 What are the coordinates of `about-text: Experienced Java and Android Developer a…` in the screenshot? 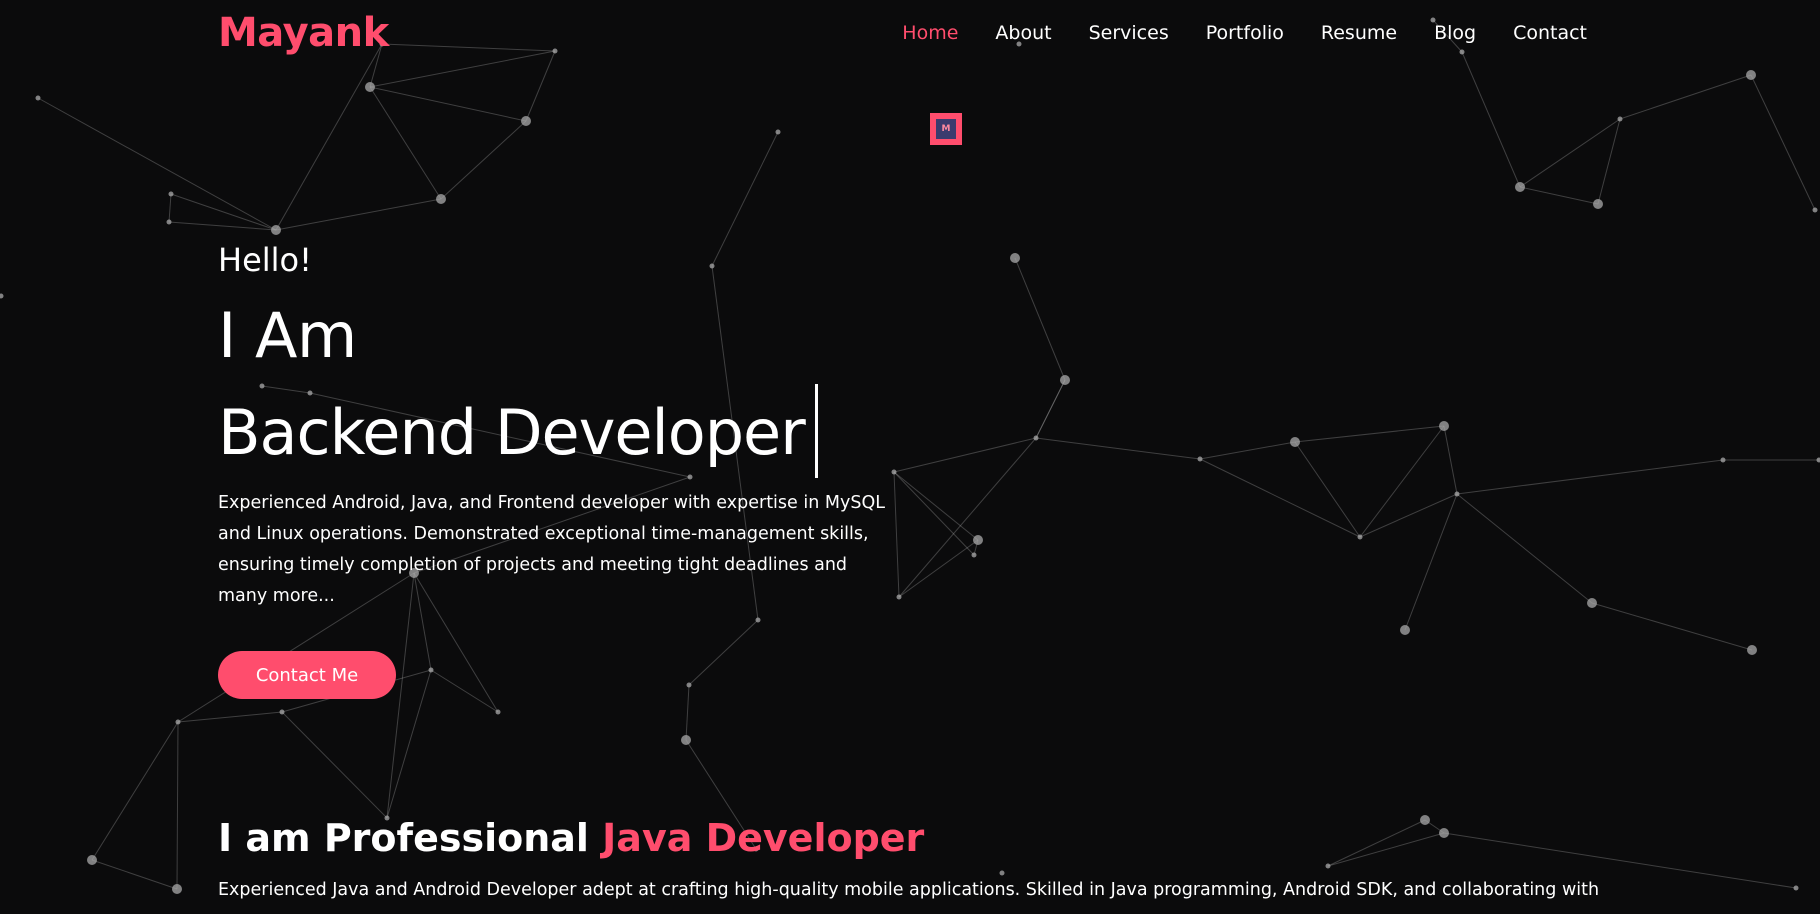 It's located at (909, 890).